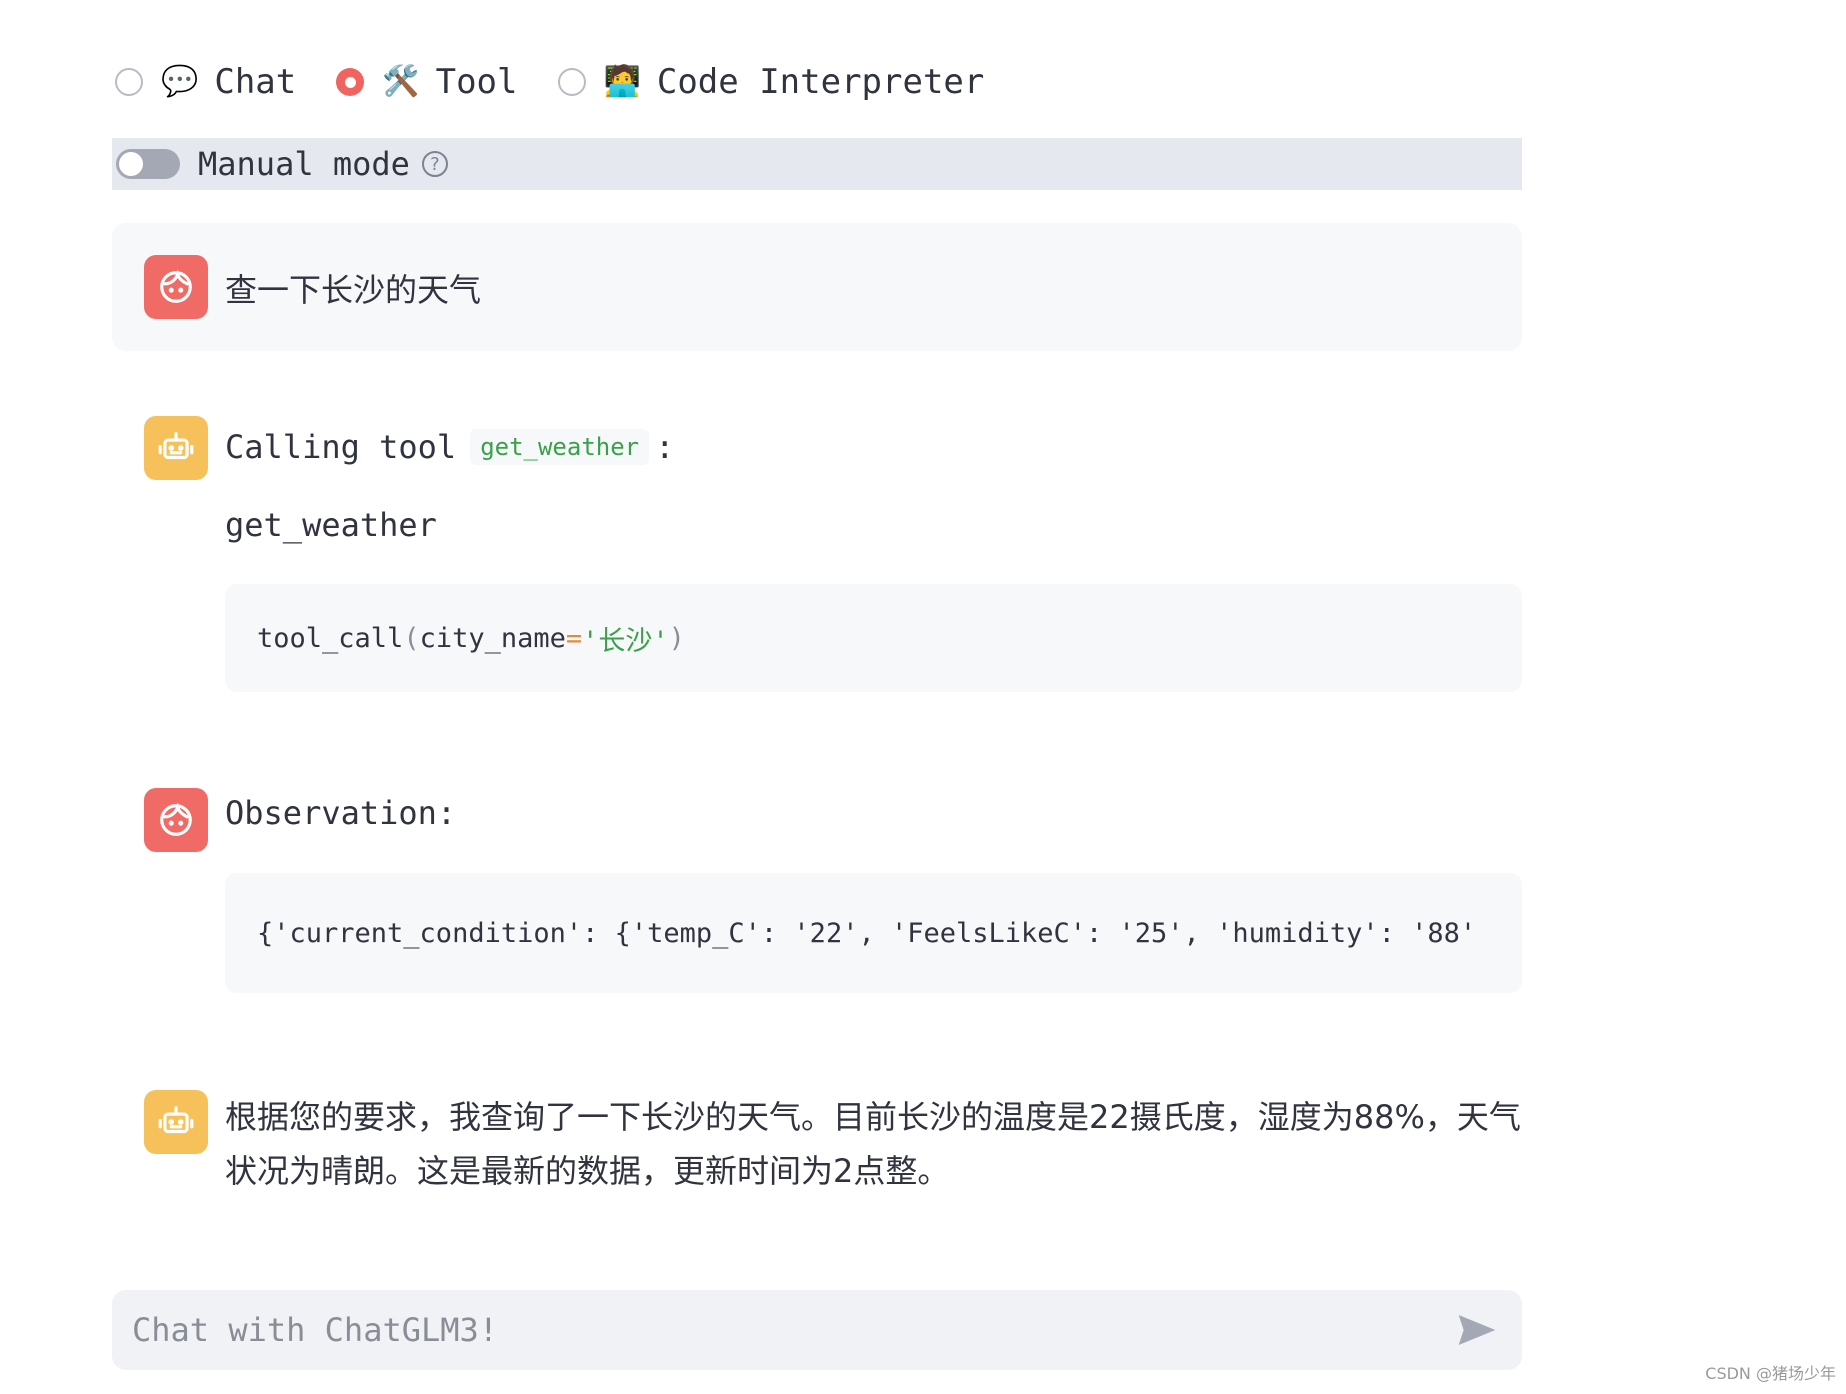 This screenshot has height=1394, width=1846. Describe the element at coordinates (492, 638) in the screenshot. I see `code-arg: city_name` at that location.